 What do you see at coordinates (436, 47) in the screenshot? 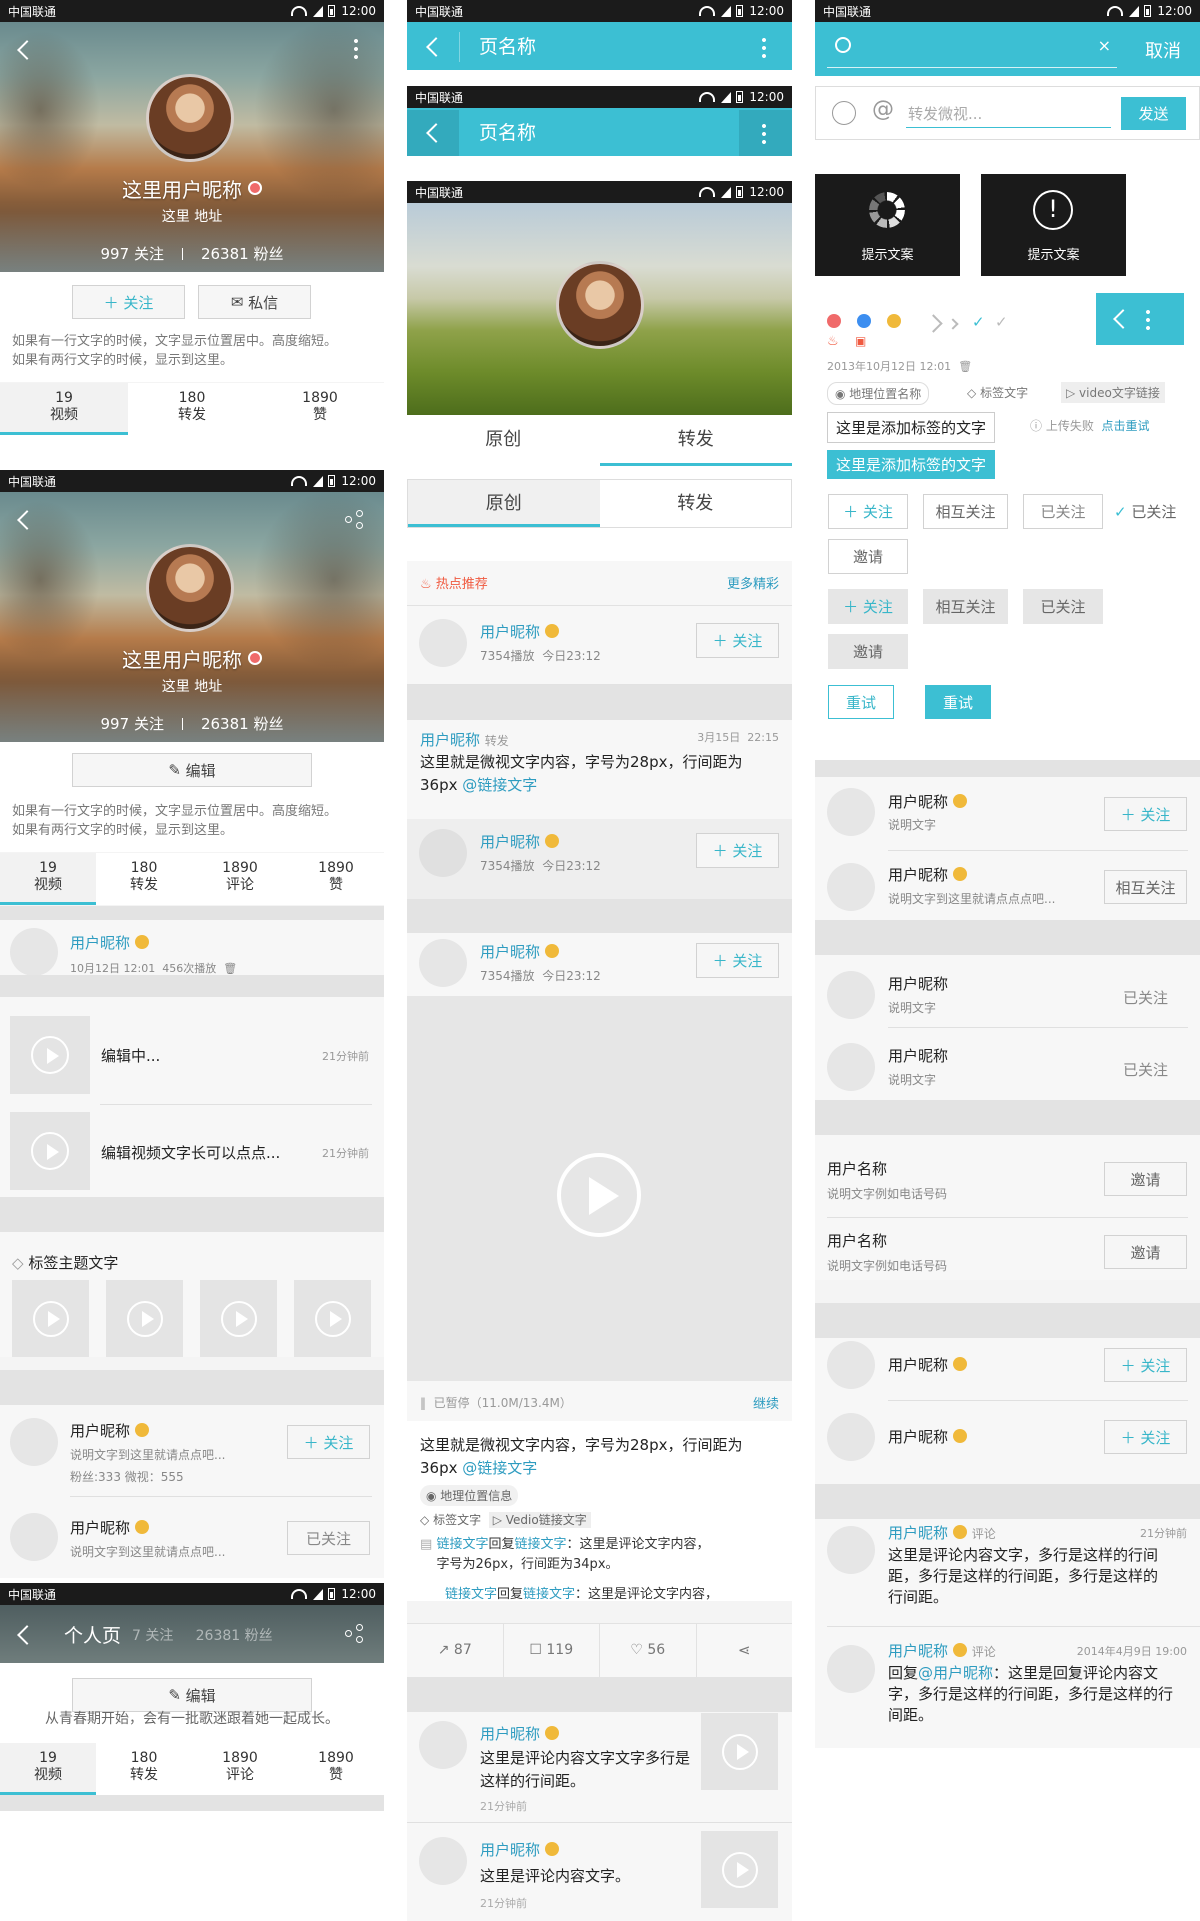
I see `back-icon` at bounding box center [436, 47].